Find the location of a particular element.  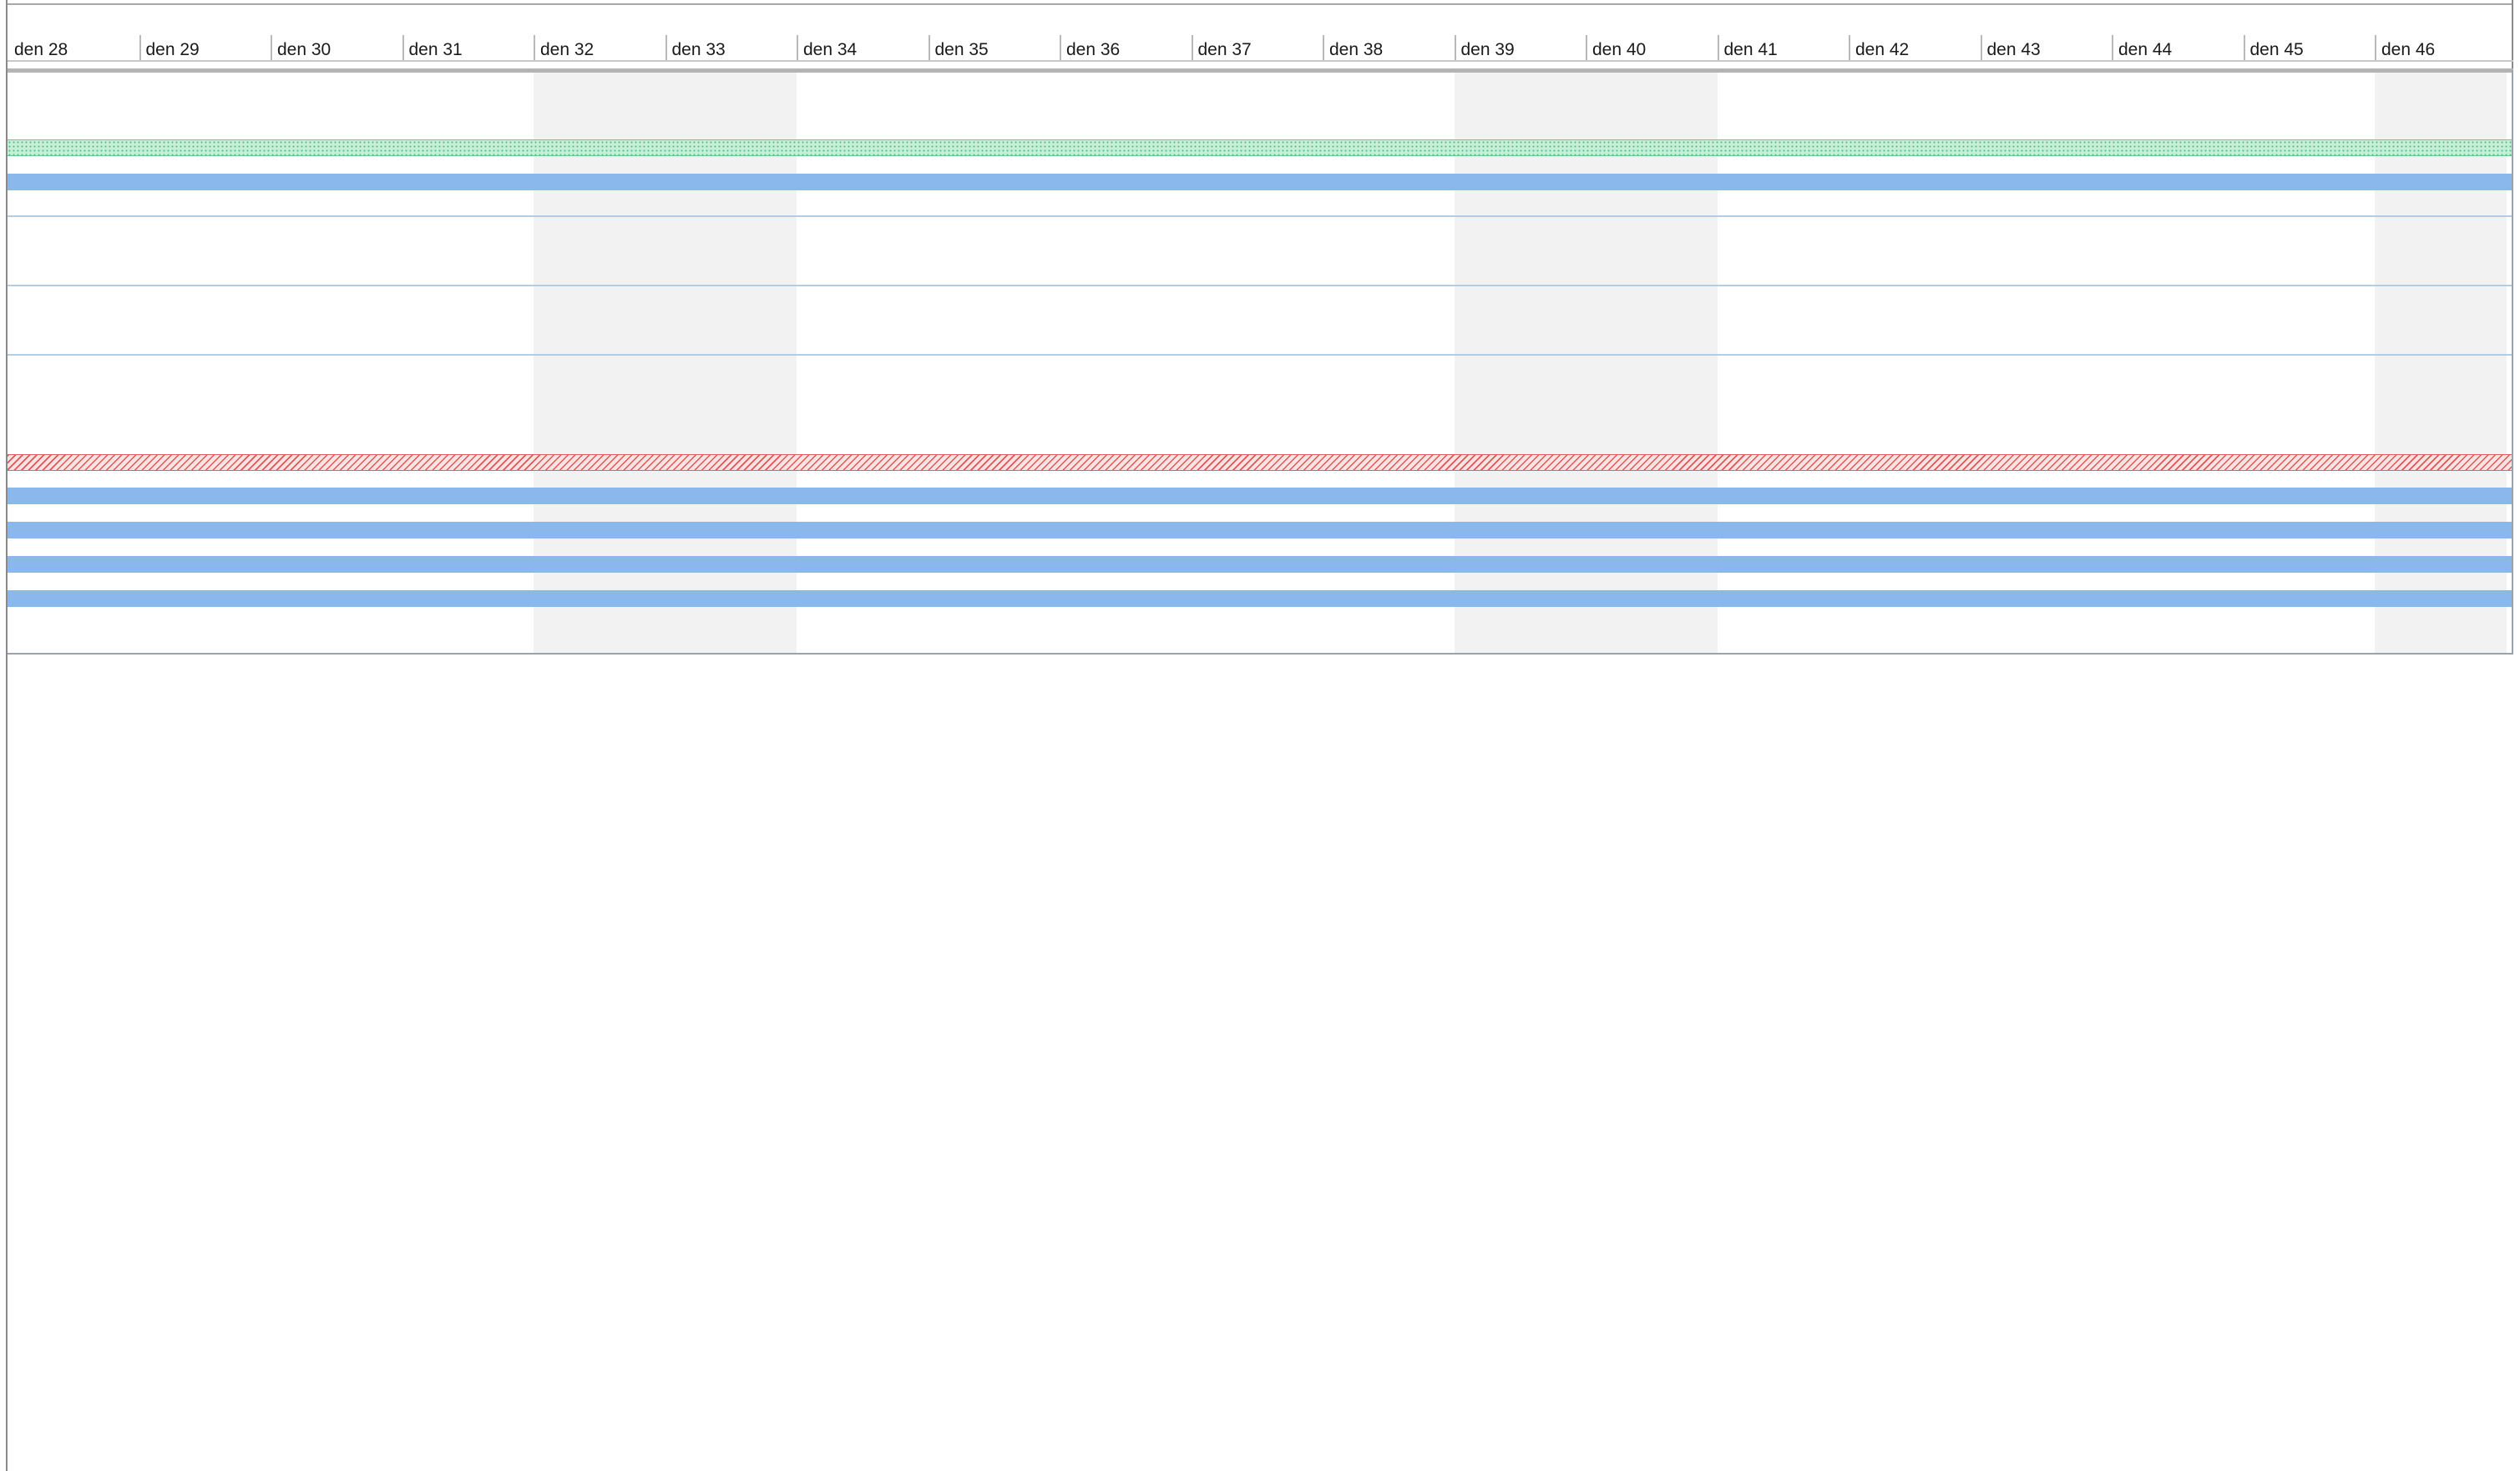

timeline-day: den 32 is located at coordinates (599, 32).